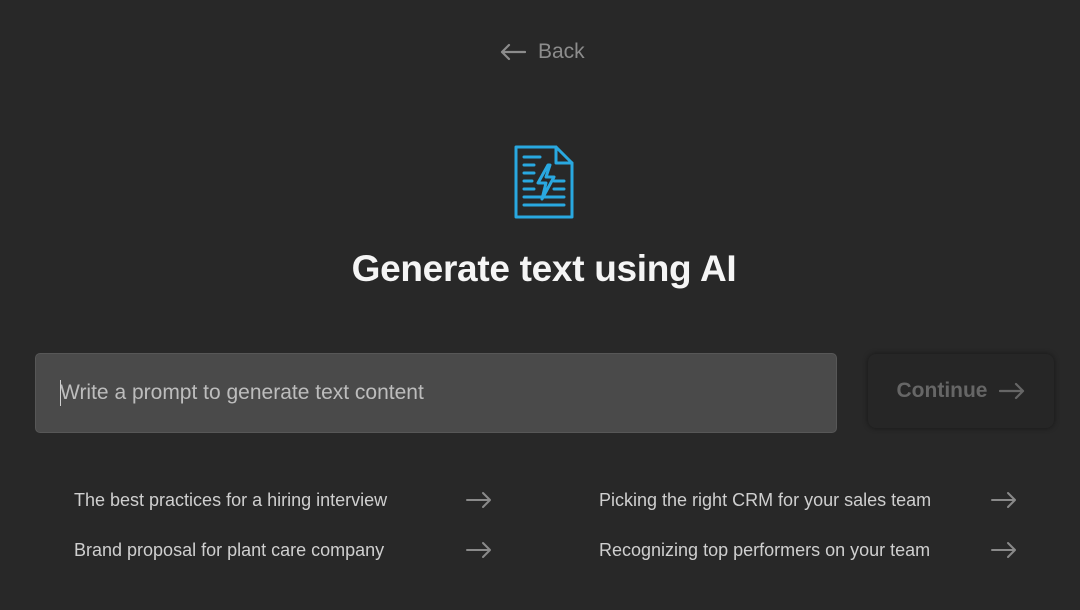 Image resolution: width=1080 pixels, height=610 pixels. What do you see at coordinates (544, 182) in the screenshot?
I see `ai-document-icon` at bounding box center [544, 182].